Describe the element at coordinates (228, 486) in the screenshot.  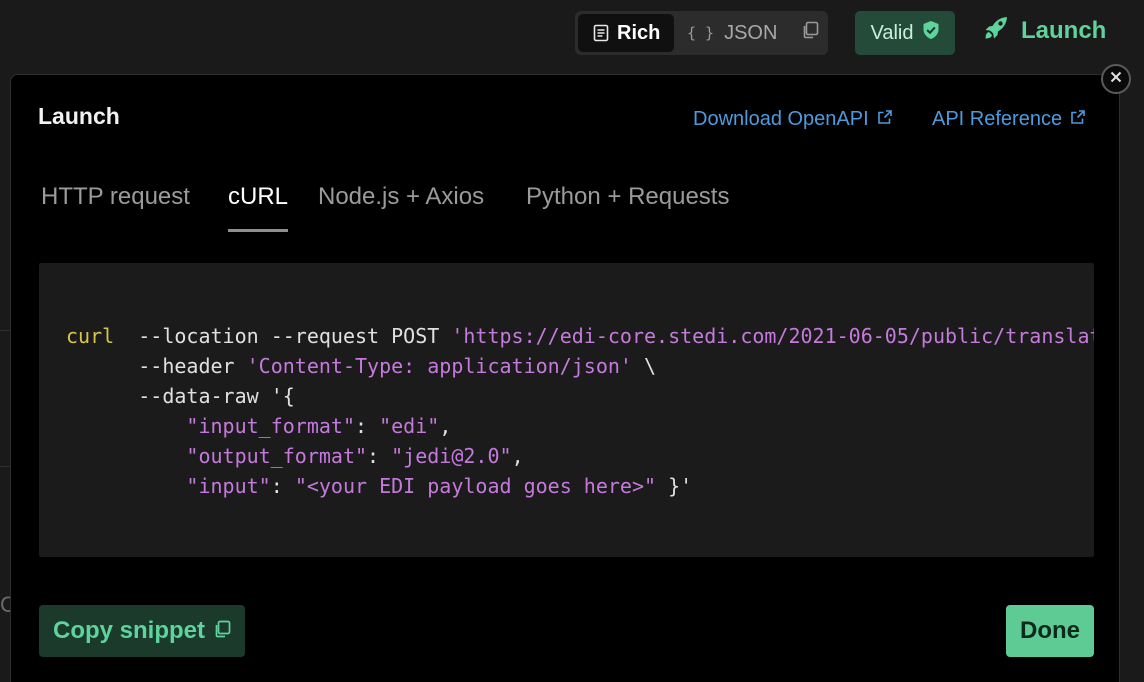
I see `code-token-str: "input"` at that location.